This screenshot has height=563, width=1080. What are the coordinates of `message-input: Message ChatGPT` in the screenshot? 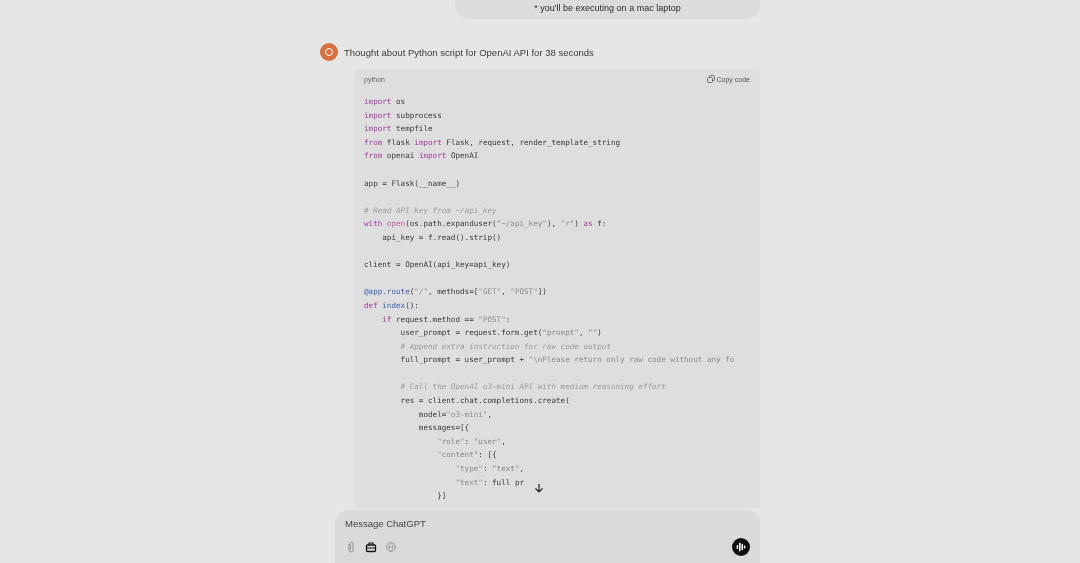 It's located at (495, 523).